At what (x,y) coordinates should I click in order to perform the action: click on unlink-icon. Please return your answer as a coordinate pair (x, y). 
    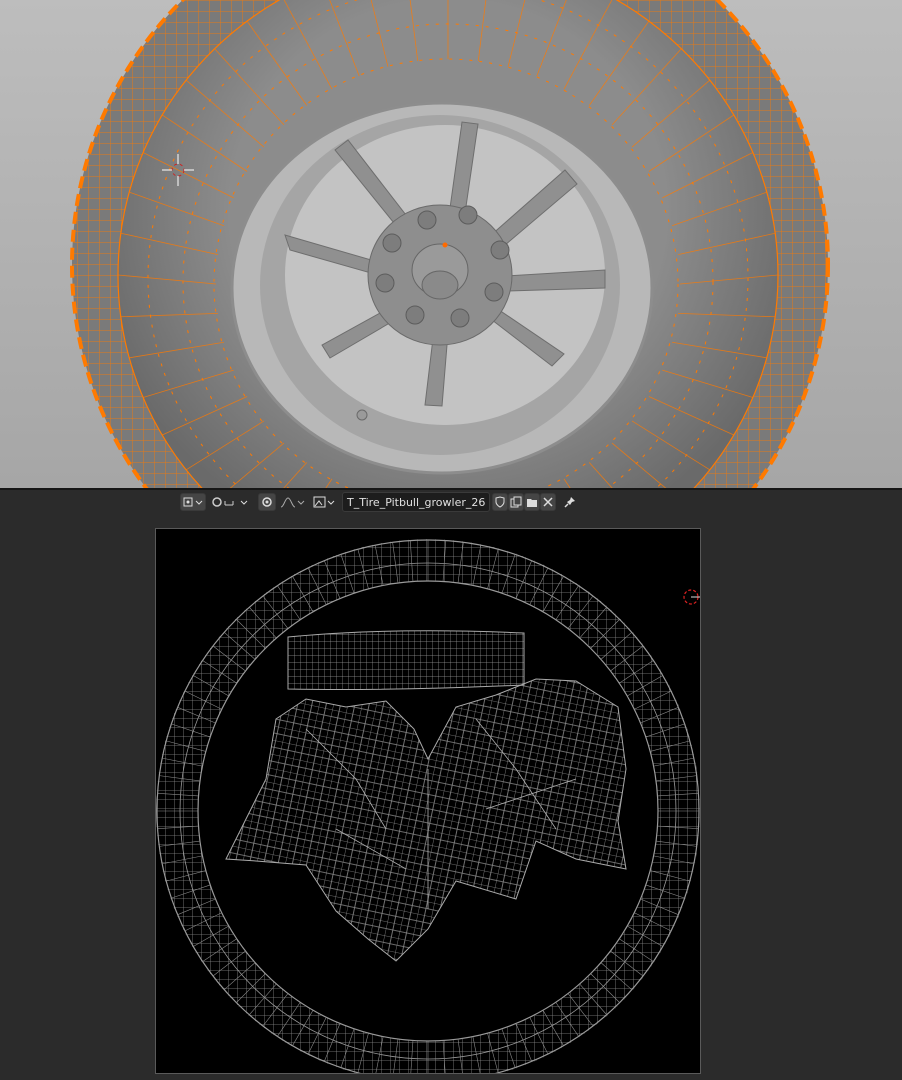
    Looking at the image, I should click on (548, 502).